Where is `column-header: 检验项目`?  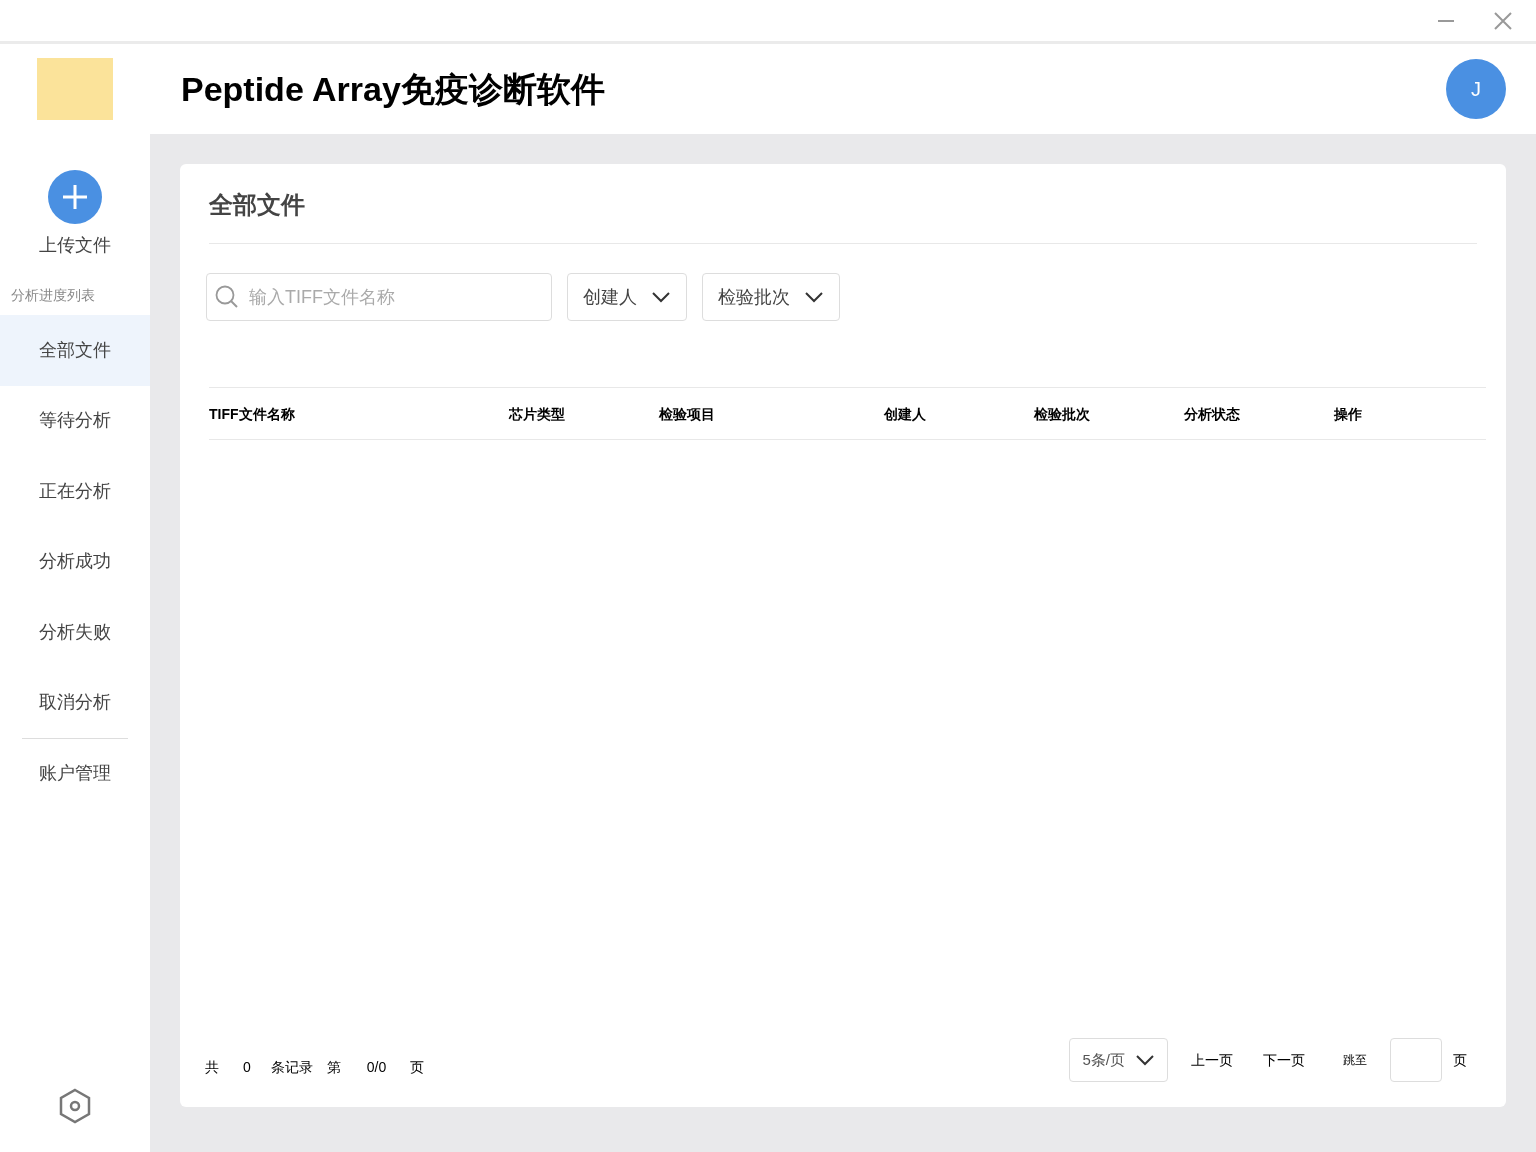 column-header: 检验项目 is located at coordinates (687, 413).